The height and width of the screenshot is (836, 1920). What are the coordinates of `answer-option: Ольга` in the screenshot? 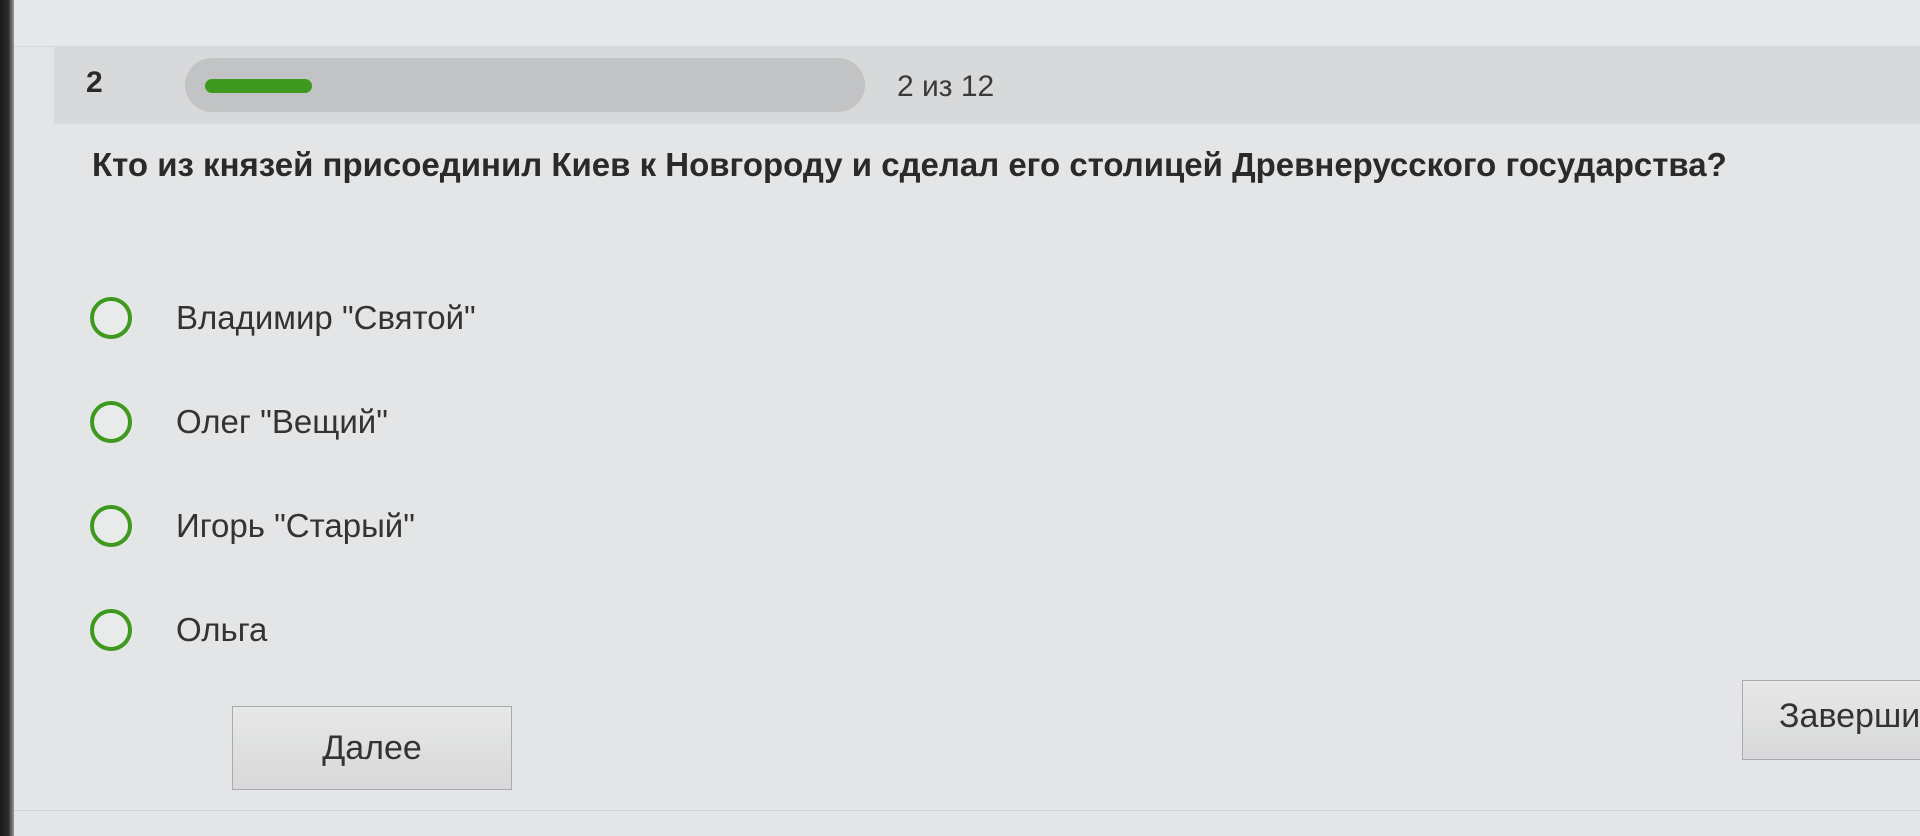 It's located at (283, 630).